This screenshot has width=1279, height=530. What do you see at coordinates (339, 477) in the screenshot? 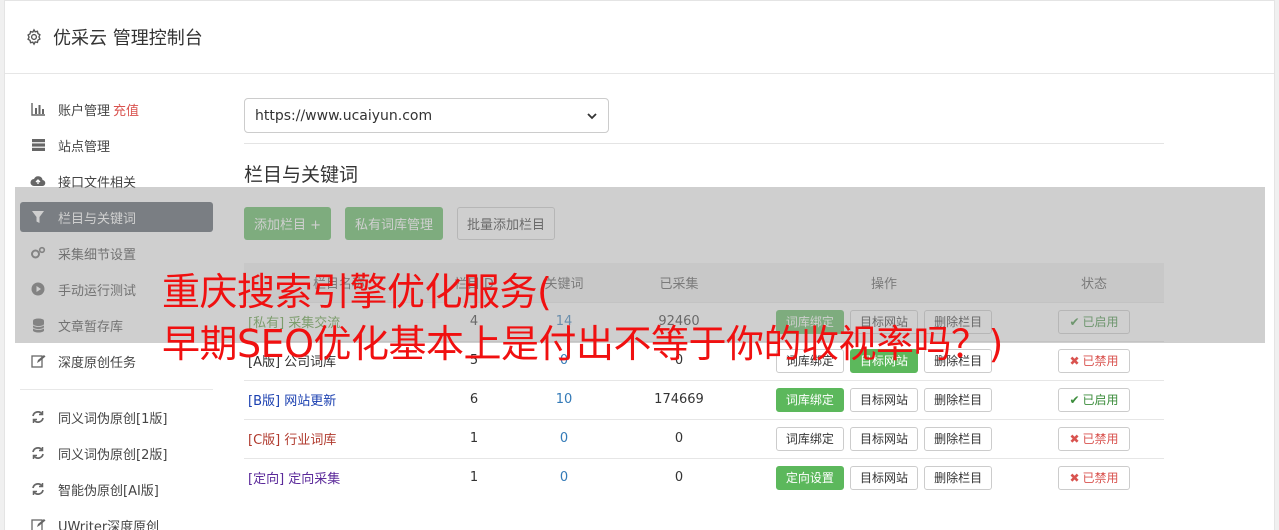
I see `column-name: [定向] 定向采集` at bounding box center [339, 477].